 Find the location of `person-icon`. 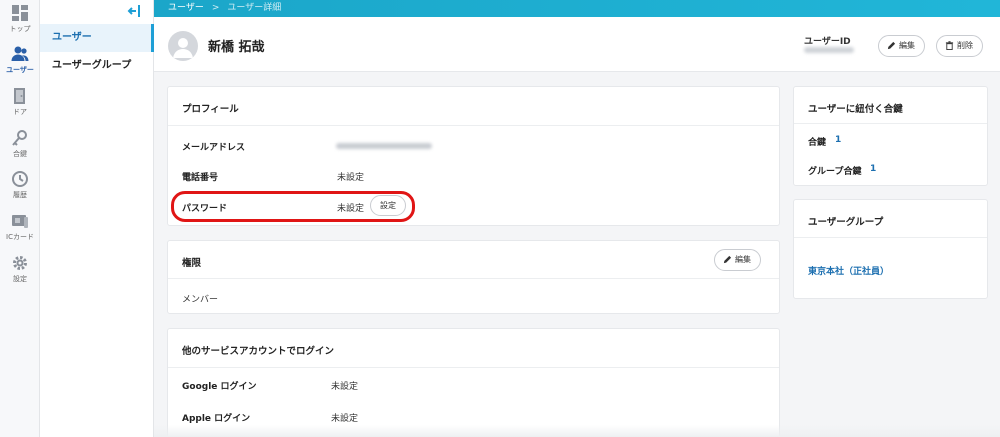

person-icon is located at coordinates (183, 48).